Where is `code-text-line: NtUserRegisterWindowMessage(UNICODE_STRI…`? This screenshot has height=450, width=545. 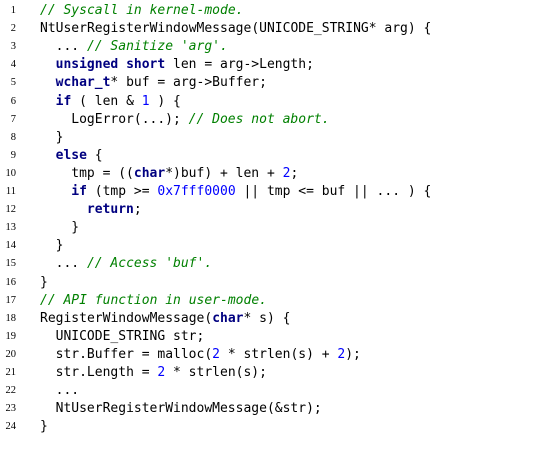
code-text-line: NtUserRegisterWindowMessage(UNICODE_STRI… is located at coordinates (235, 29).